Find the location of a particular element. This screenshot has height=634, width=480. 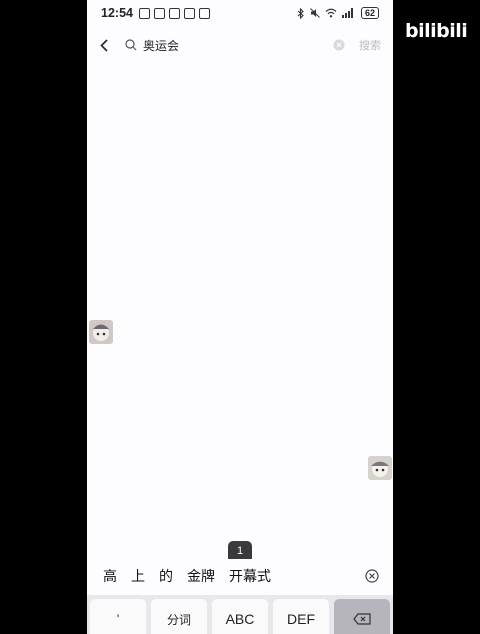

bilibili-logo: bilibili is located at coordinates (437, 32).